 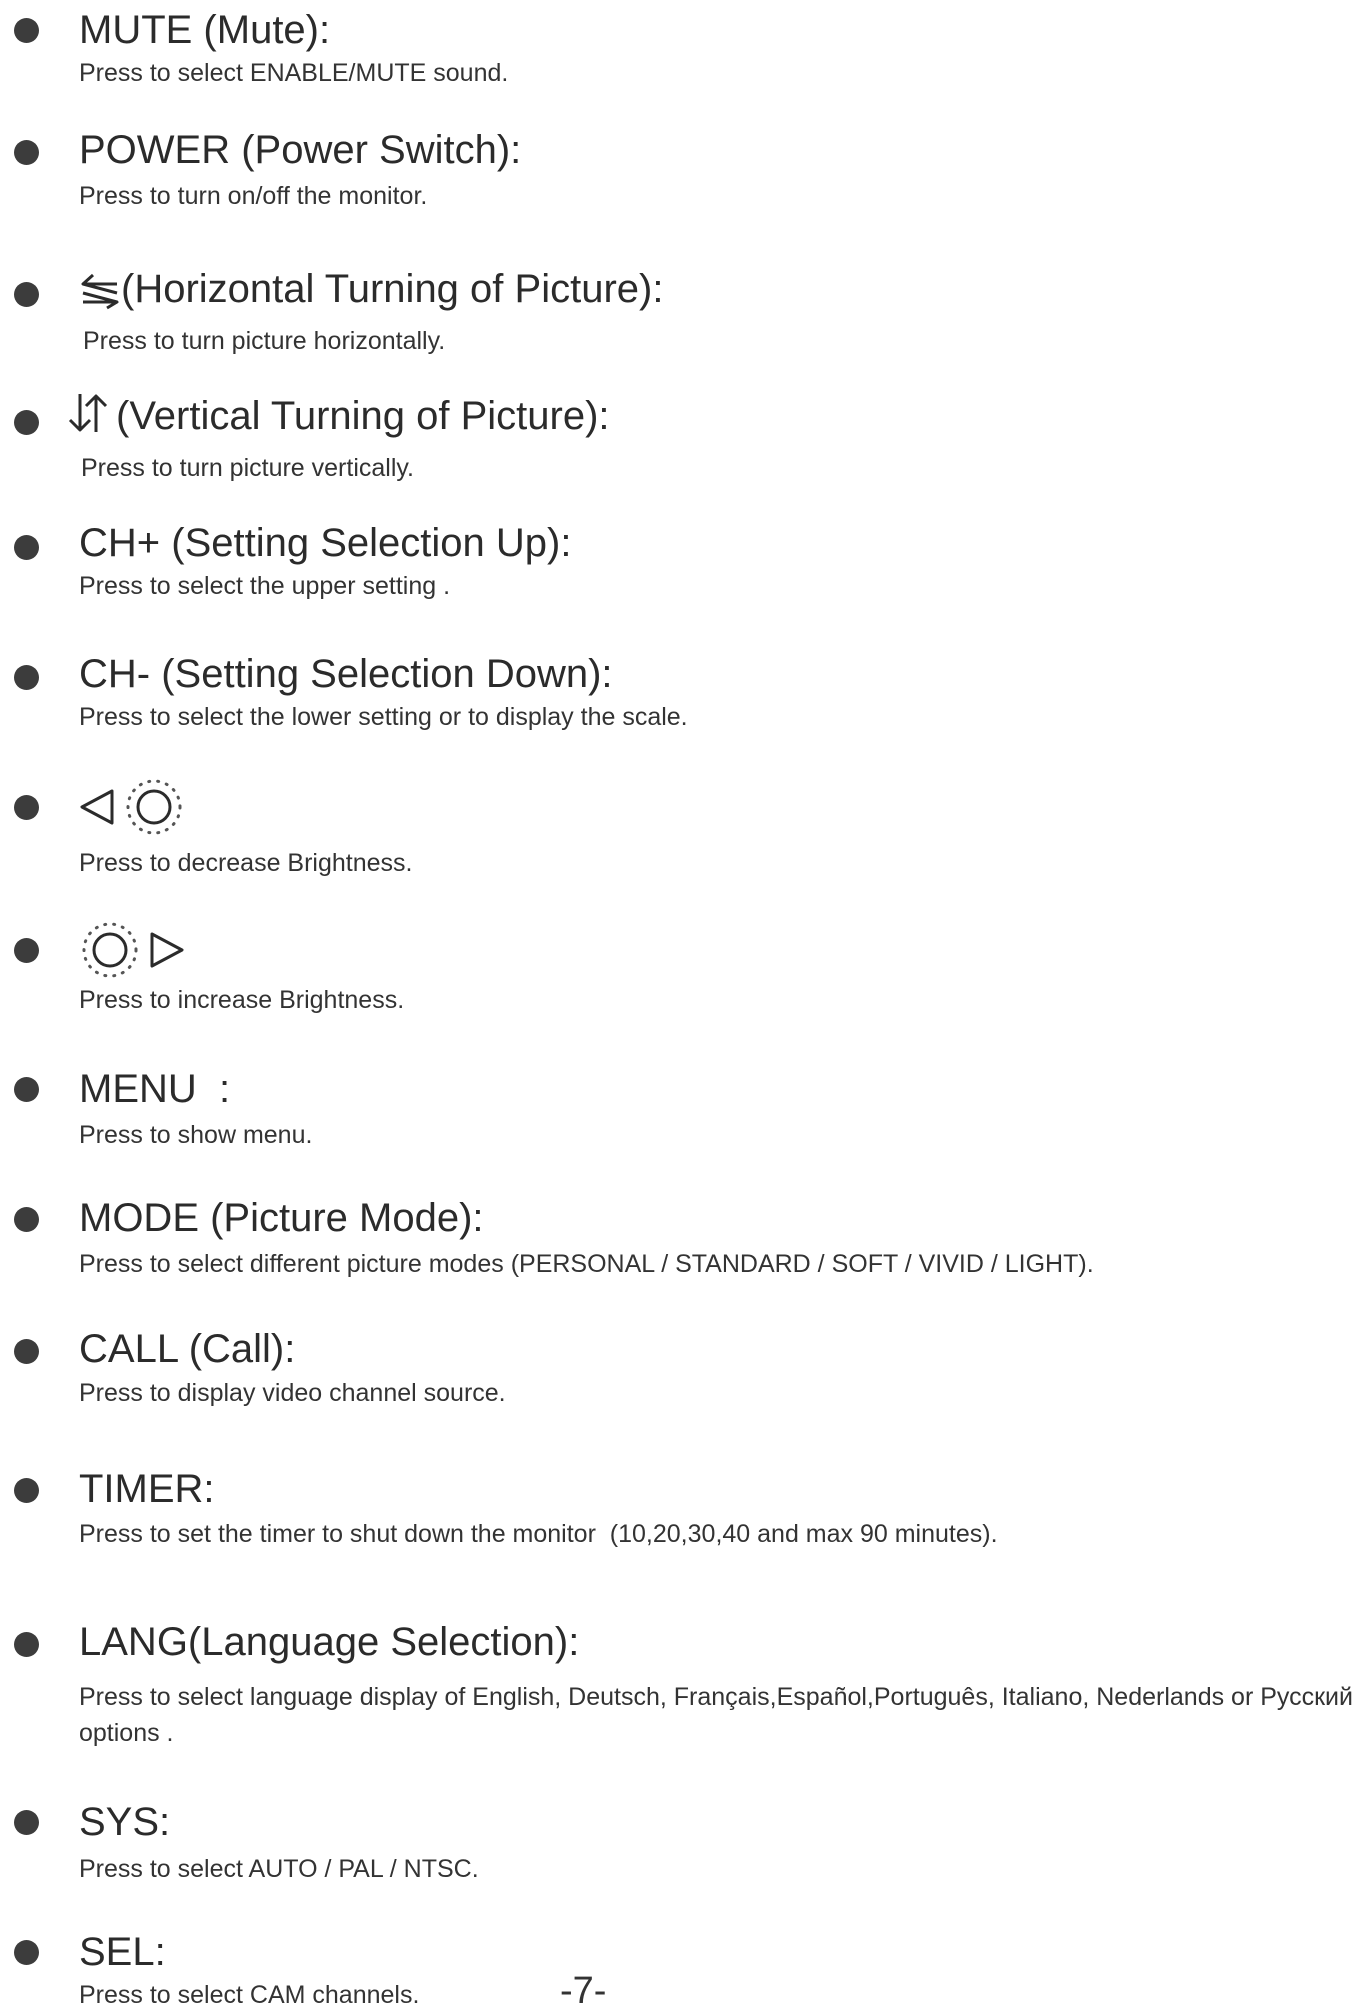 I want to click on item-title: LANG(Language Selection):, so click(x=329, y=1642).